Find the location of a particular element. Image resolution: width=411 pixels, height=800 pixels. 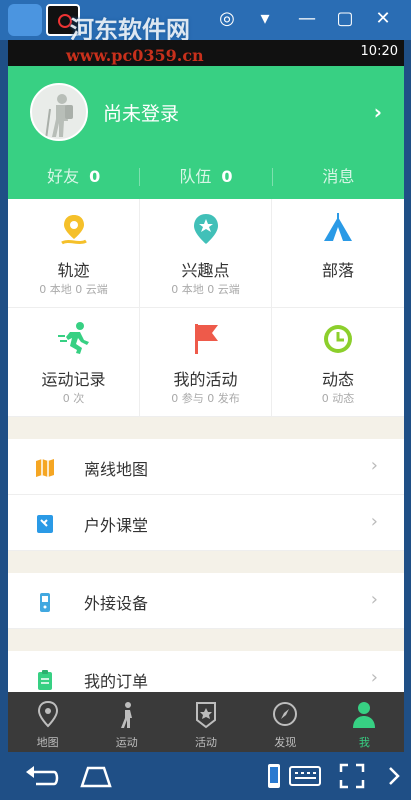

list-item-devices: 外接设备 › is located at coordinates (206, 601).